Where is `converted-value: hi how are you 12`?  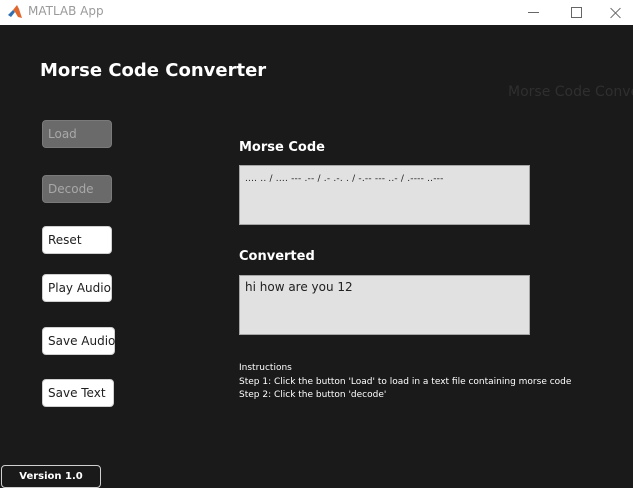
converted-value: hi how are you 12 is located at coordinates (299, 287).